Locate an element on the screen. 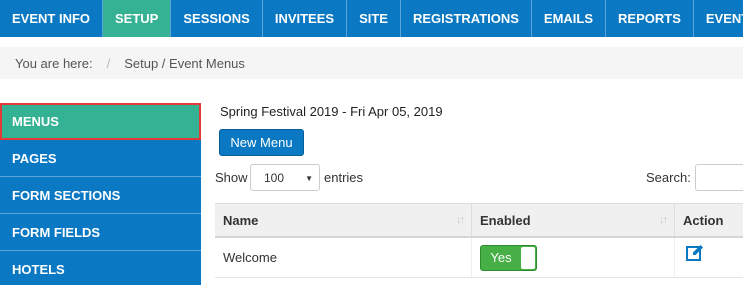 Image resolution: width=743 pixels, height=285 pixels. column-header-name: Name ↓↑ is located at coordinates (343, 220).